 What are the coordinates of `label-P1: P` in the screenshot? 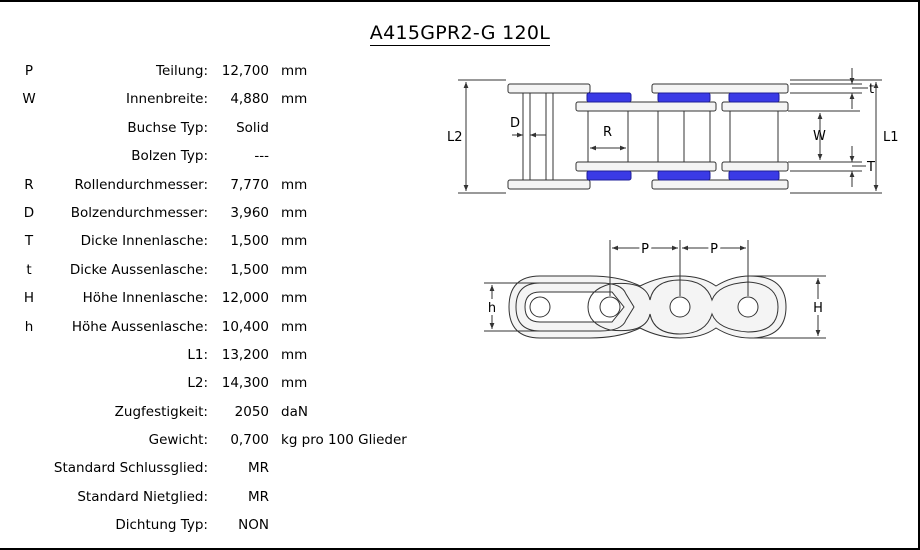 It's located at (645, 249).